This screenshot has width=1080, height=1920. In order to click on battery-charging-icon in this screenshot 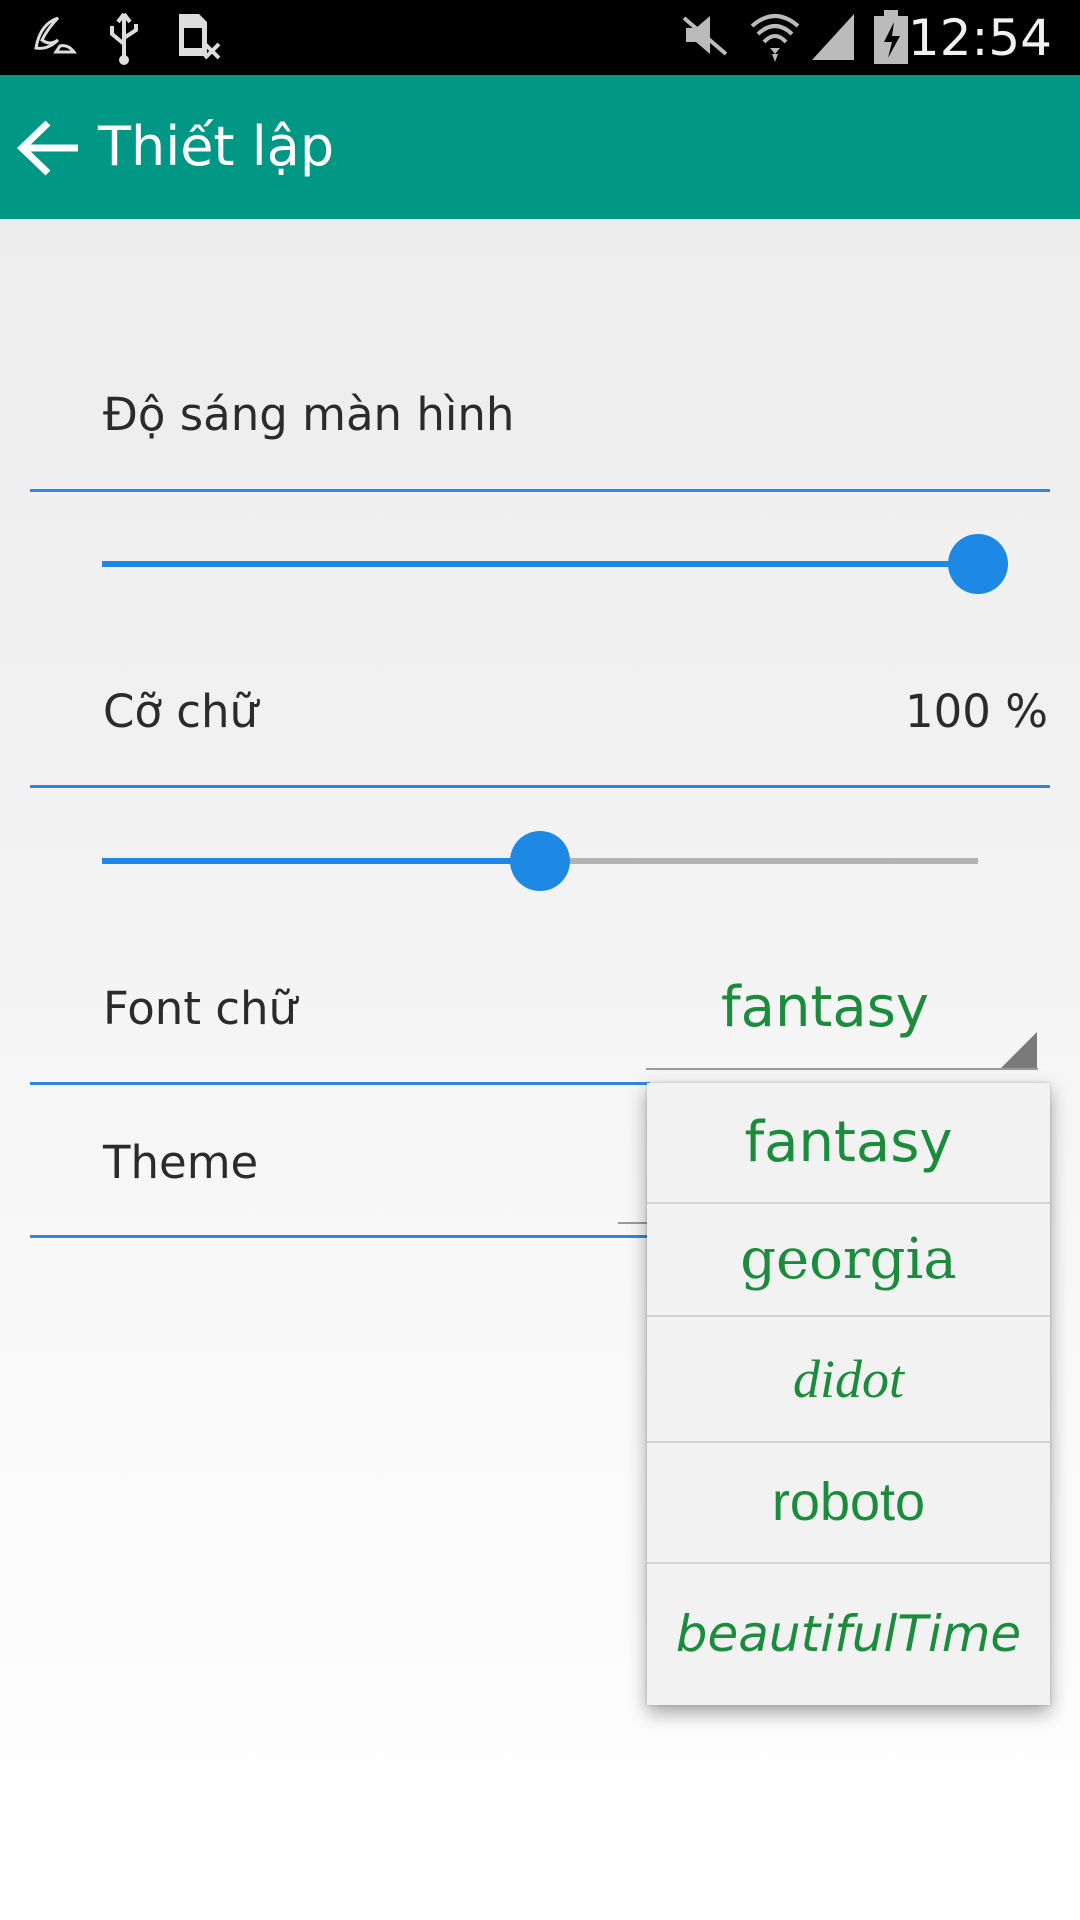, I will do `click(892, 40)`.